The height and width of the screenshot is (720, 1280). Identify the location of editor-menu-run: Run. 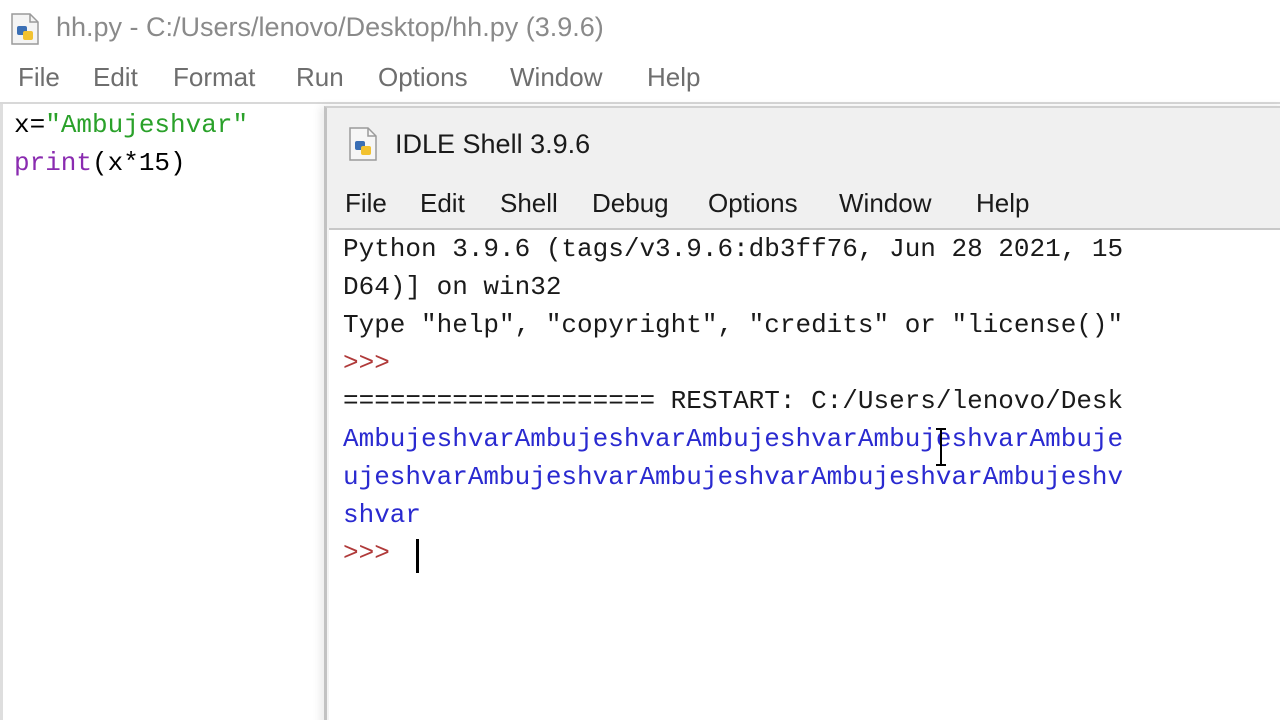
(320, 77).